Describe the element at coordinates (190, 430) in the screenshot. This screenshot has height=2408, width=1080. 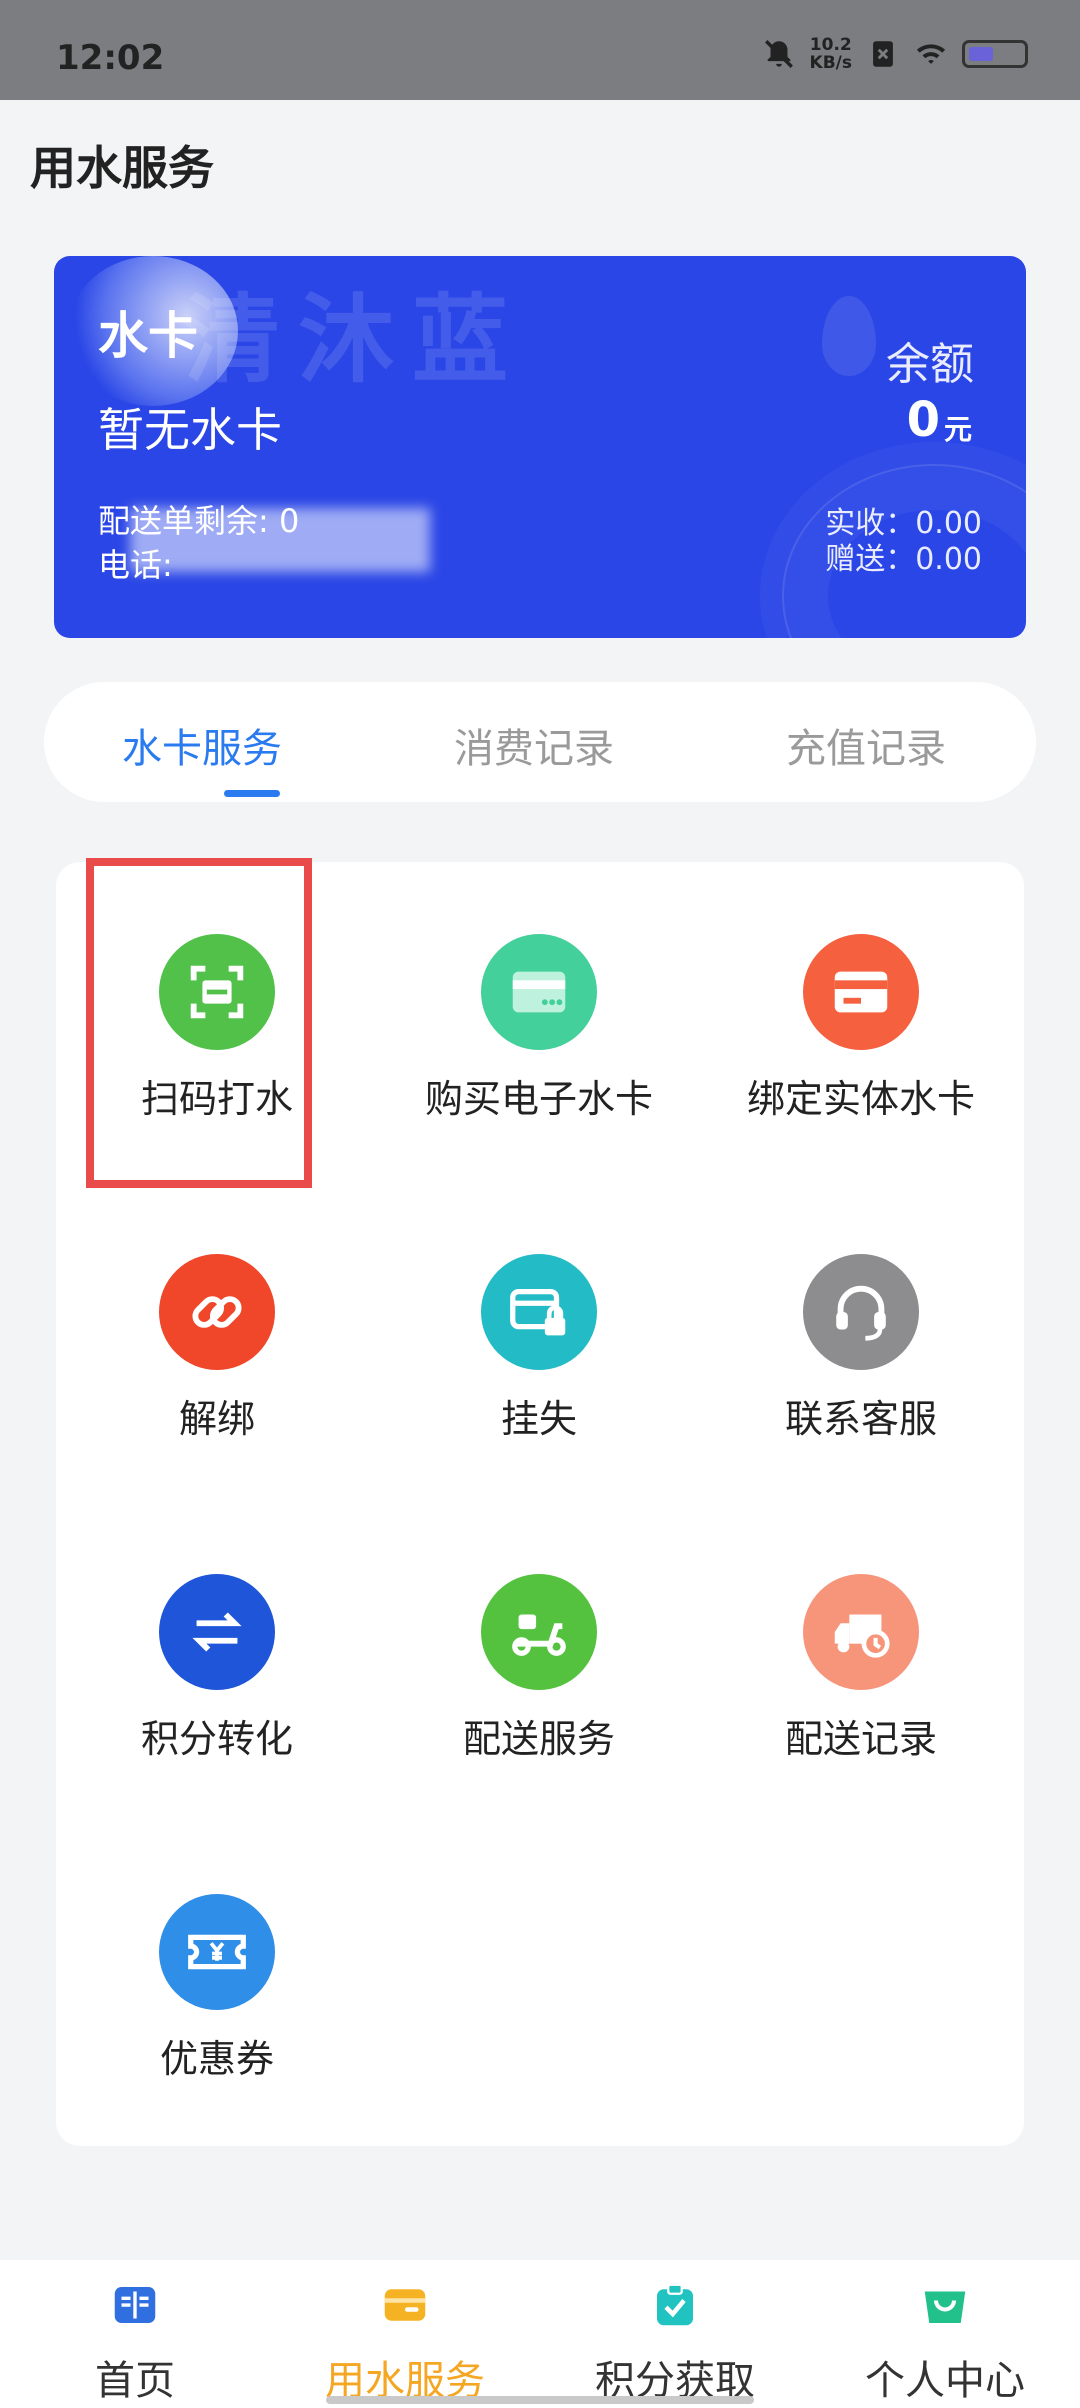
I see `card-status: 暂无水卡` at that location.